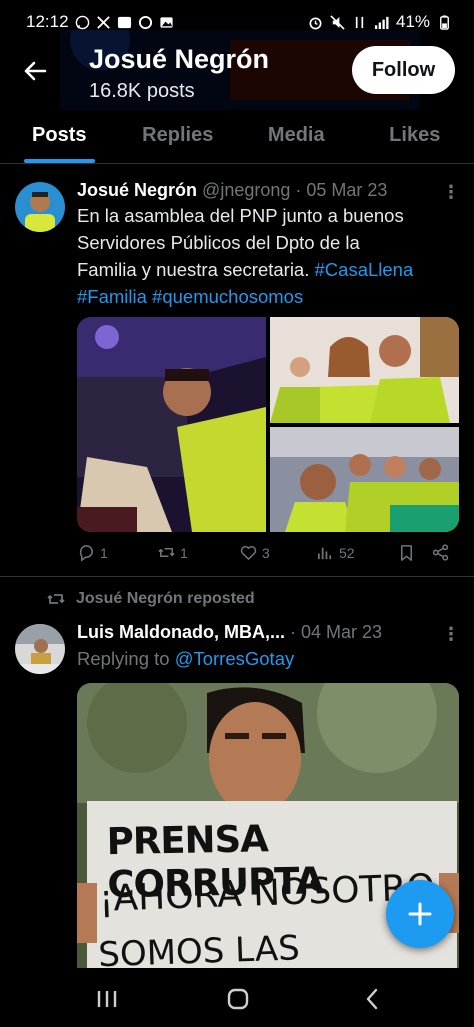  I want to click on profile-tabs: Posts Replies Media Likes, so click(237, 139).